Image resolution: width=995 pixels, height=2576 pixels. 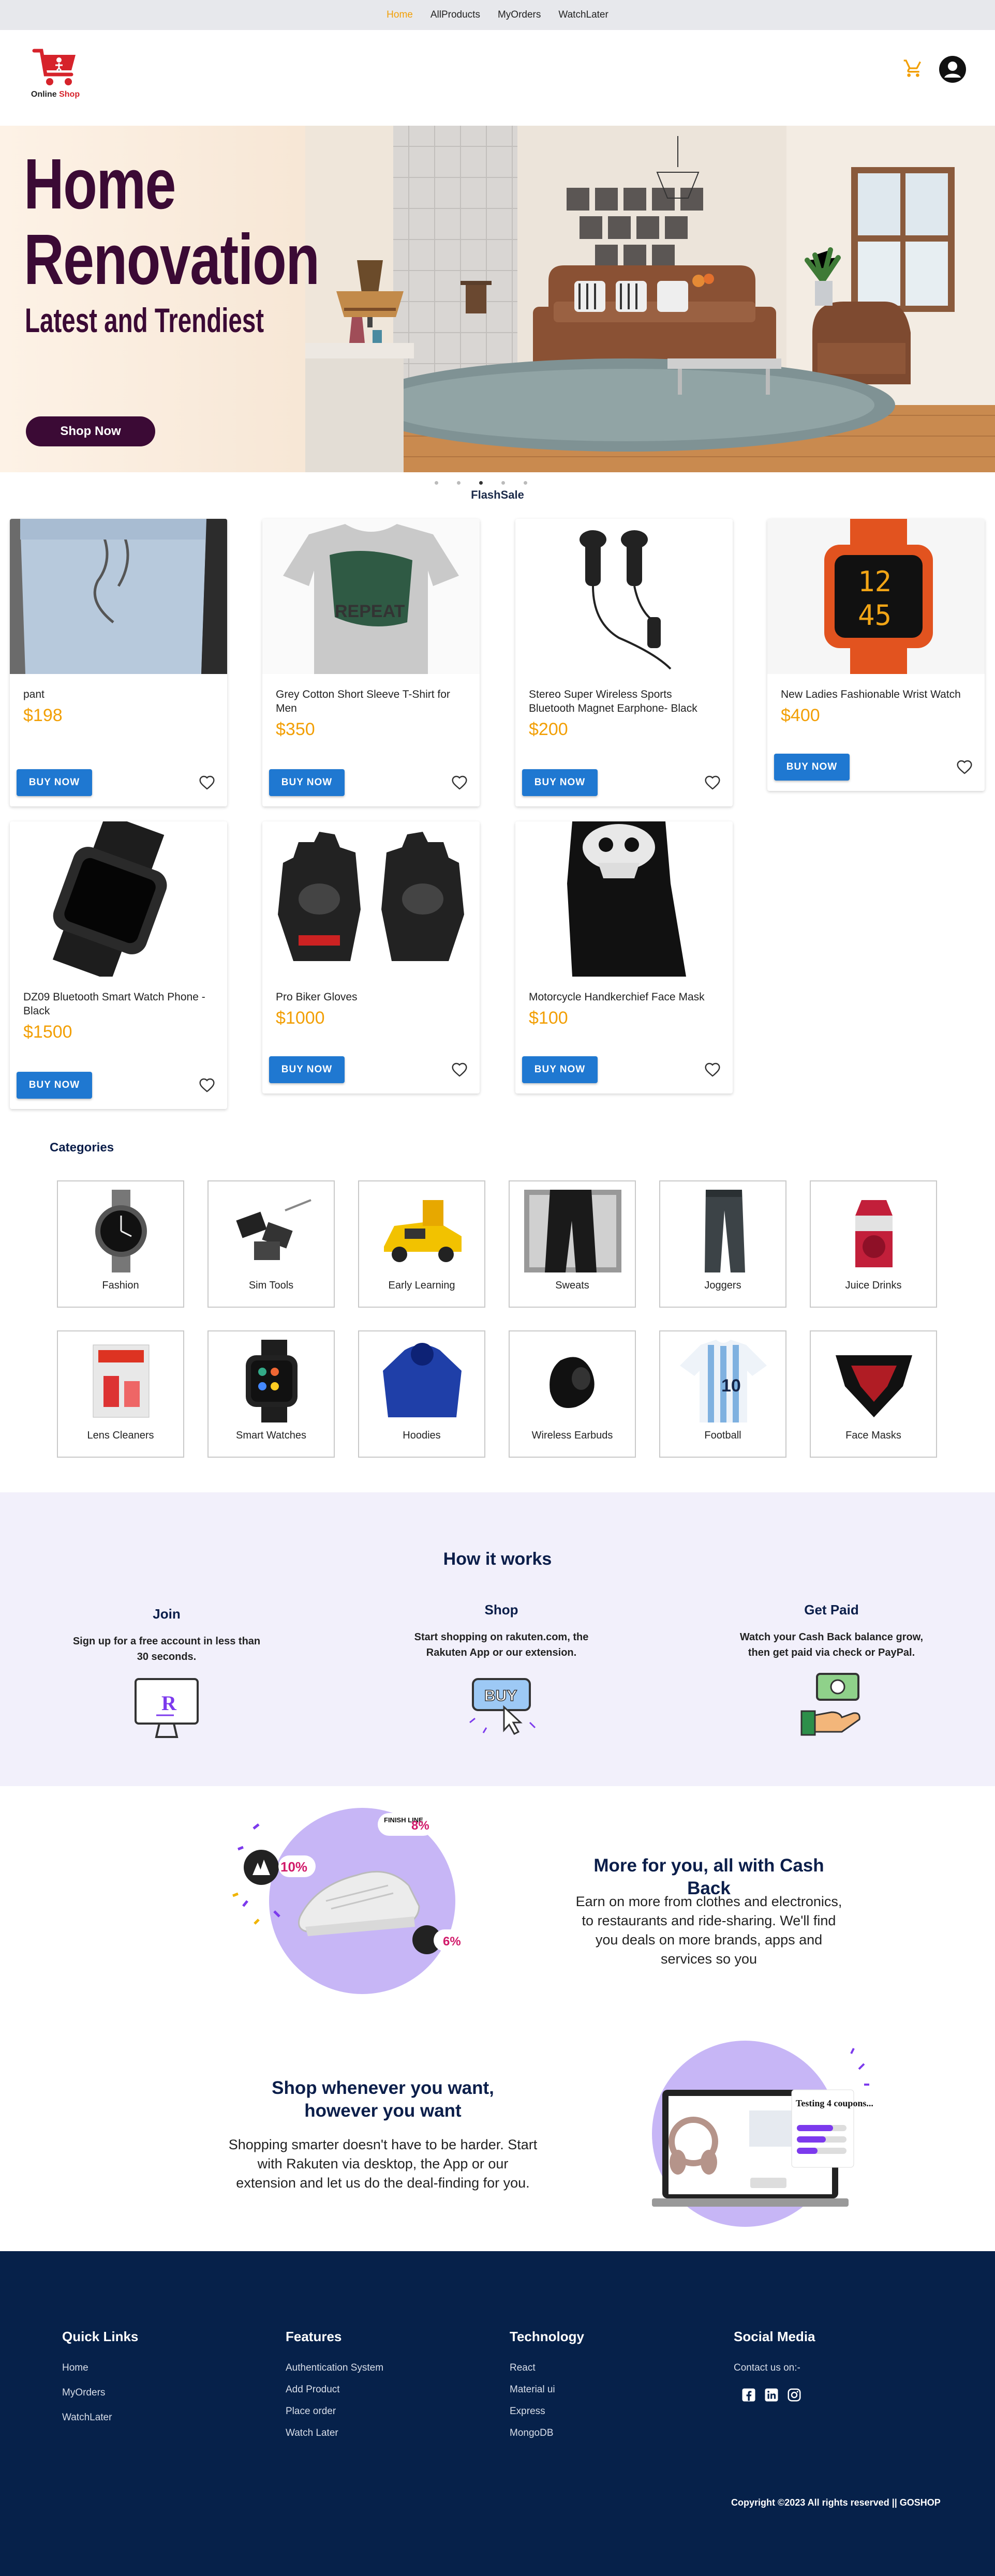 What do you see at coordinates (421, 1244) in the screenshot?
I see `category-early-learning: Early Learning` at bounding box center [421, 1244].